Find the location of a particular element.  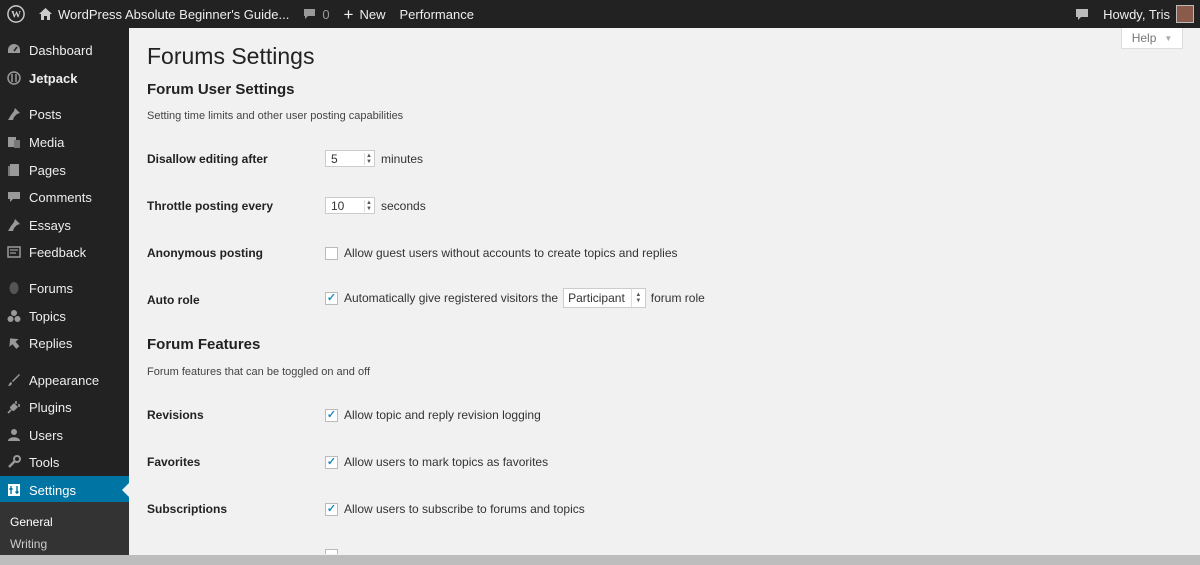

comment-icon is located at coordinates (14, 197).